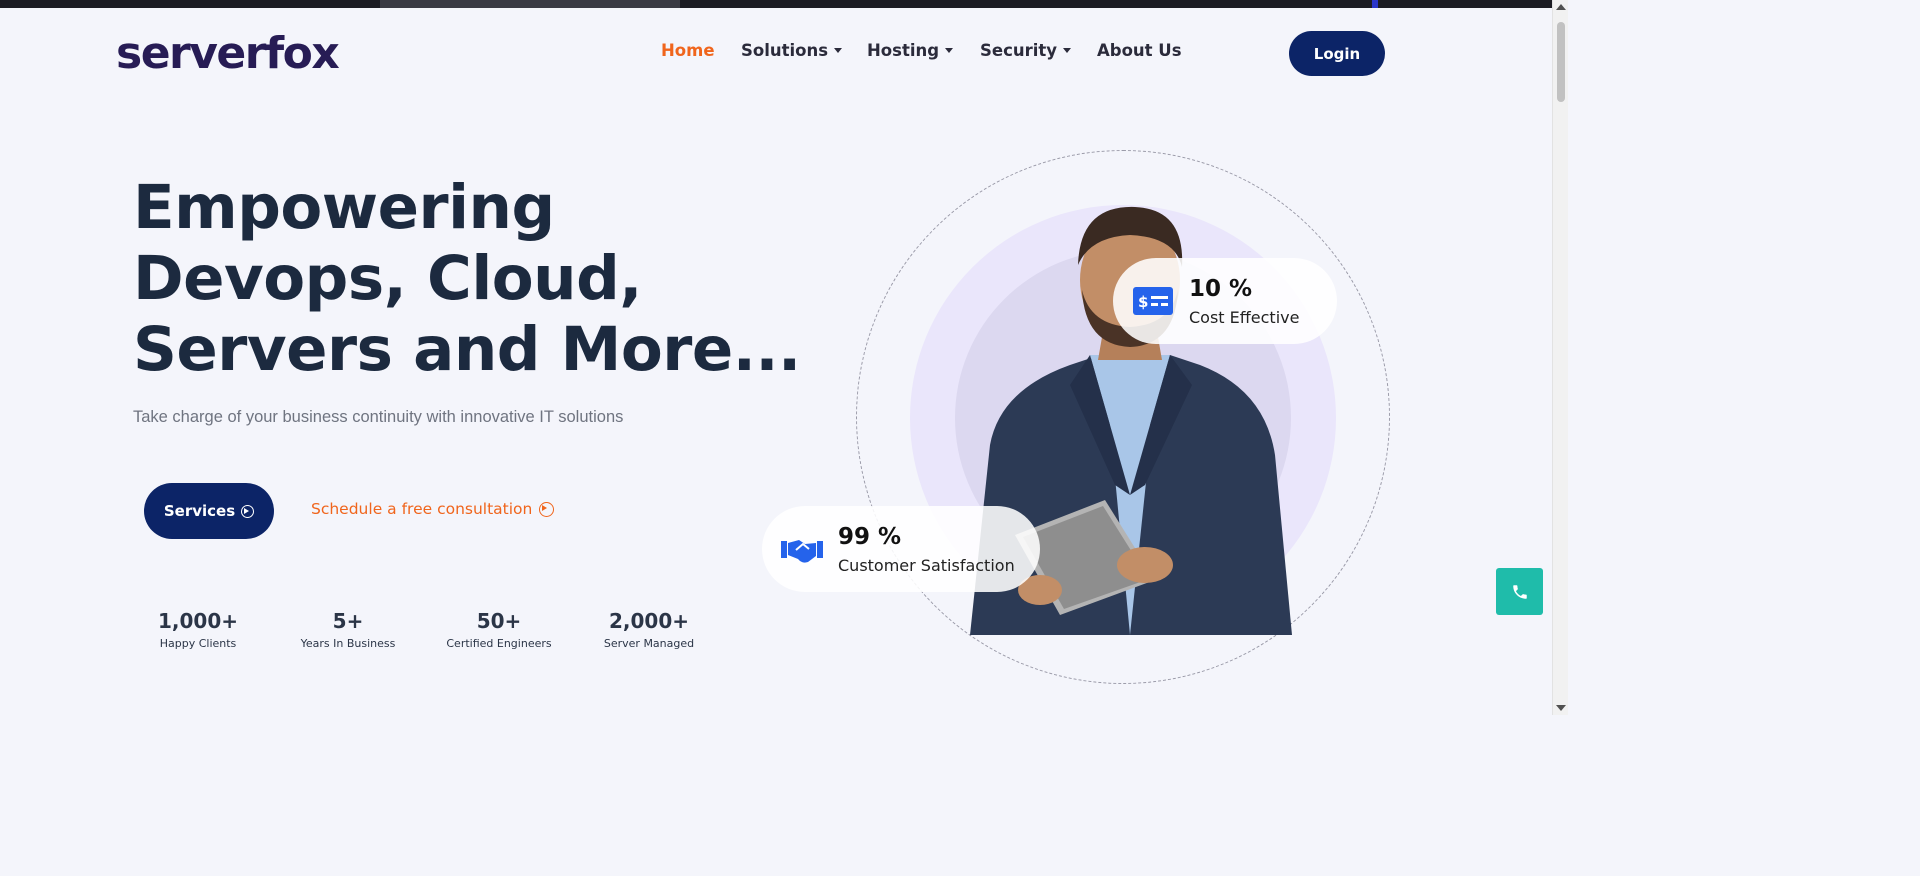 The width and height of the screenshot is (1920, 876). I want to click on phone-icon, so click(1519, 591).